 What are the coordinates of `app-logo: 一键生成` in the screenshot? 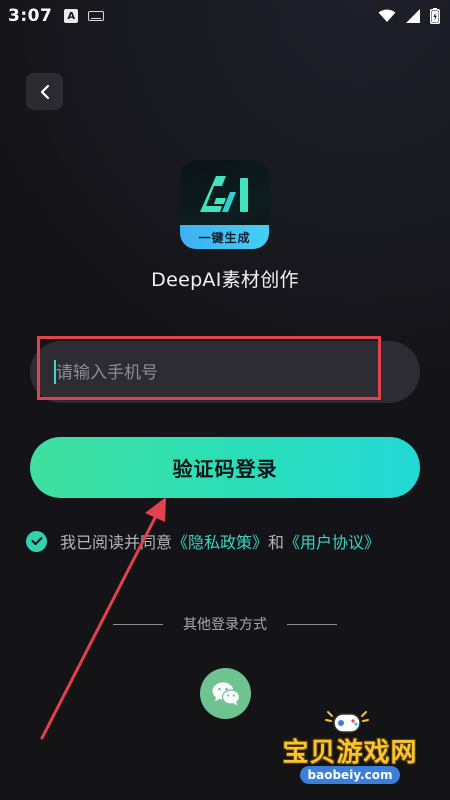 It's located at (224, 204).